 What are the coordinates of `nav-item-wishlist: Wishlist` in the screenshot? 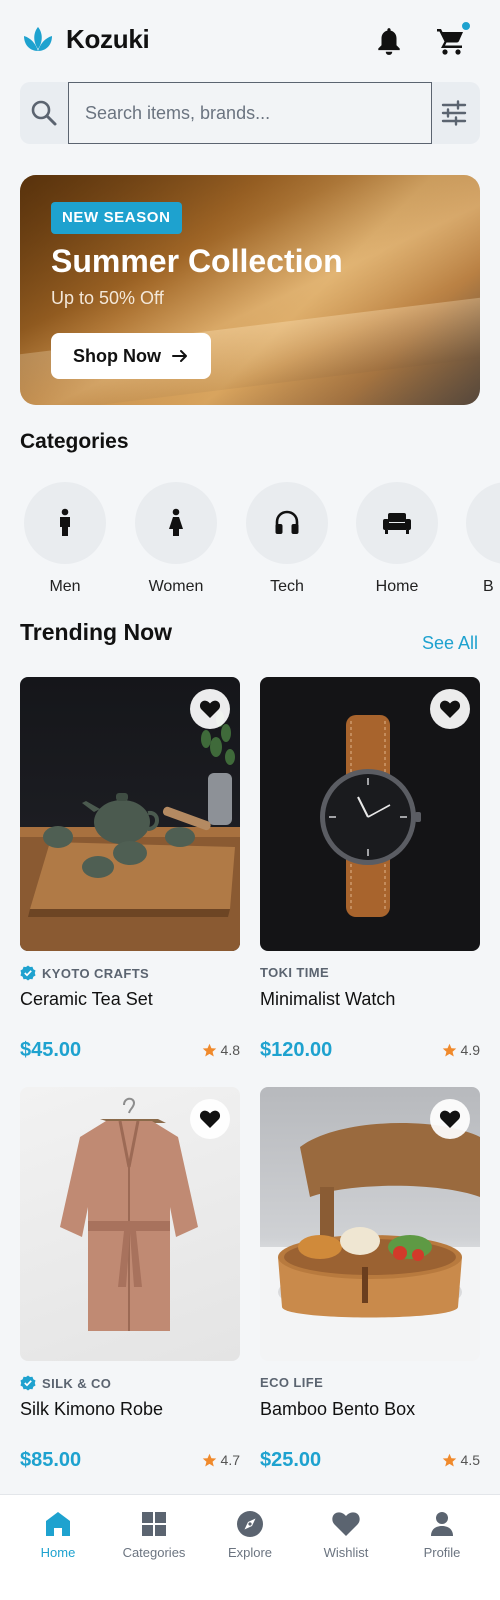 It's located at (346, 1534).